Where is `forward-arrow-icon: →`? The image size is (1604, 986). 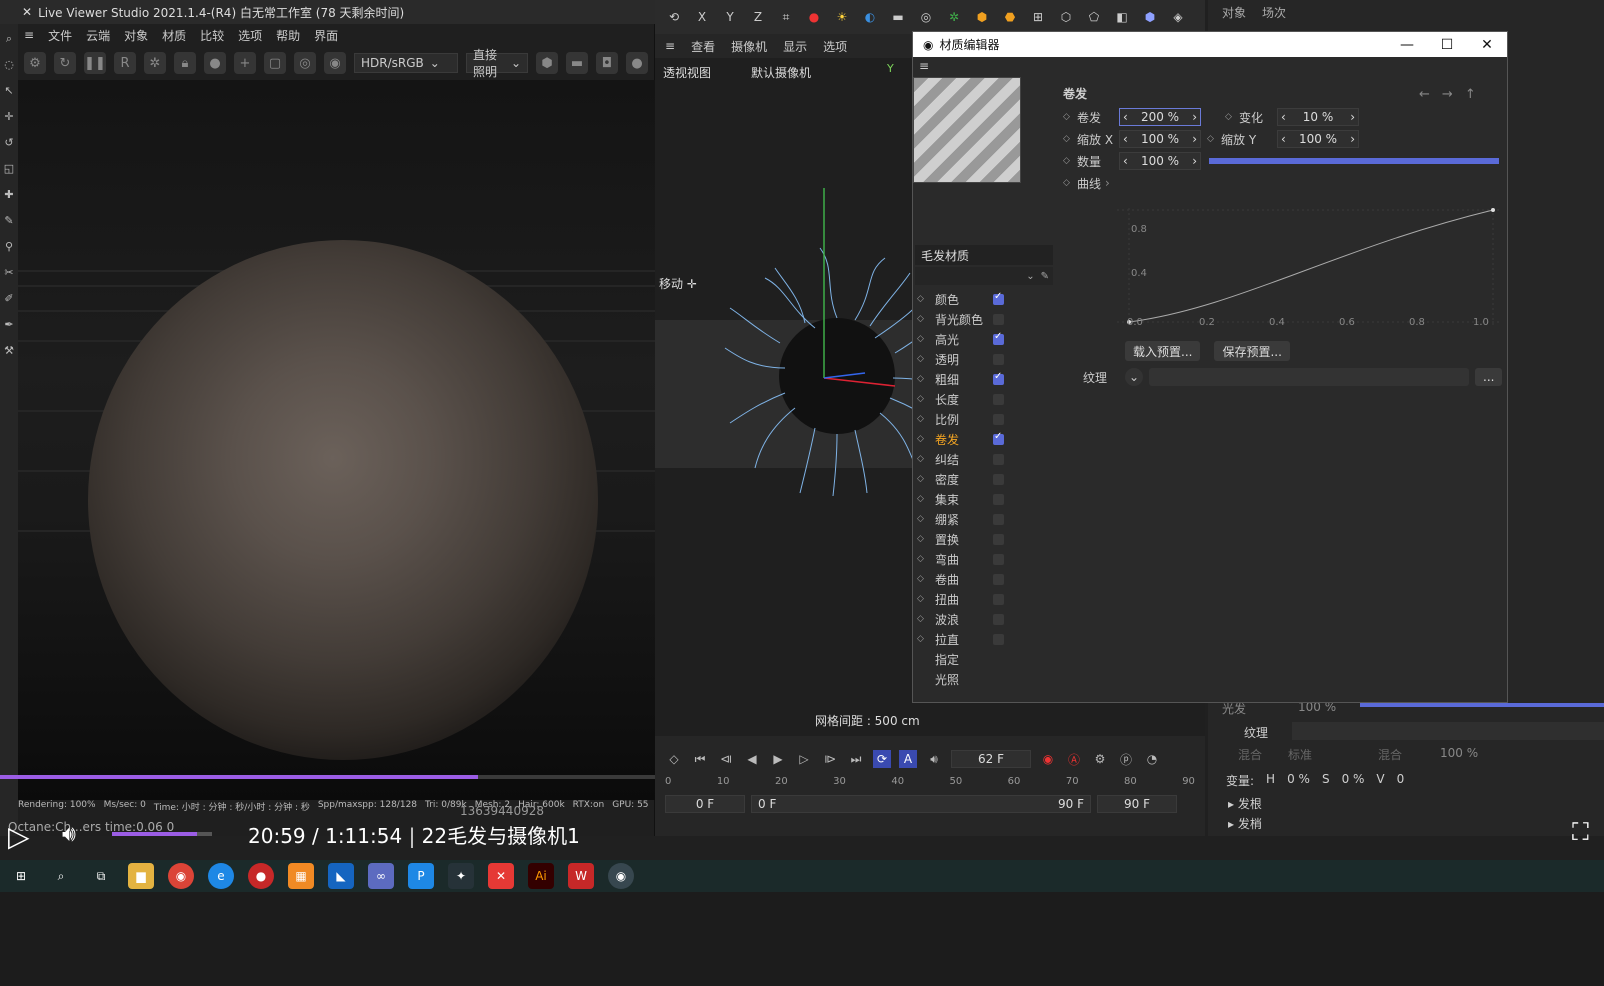
forward-arrow-icon: → is located at coordinates (1447, 94).